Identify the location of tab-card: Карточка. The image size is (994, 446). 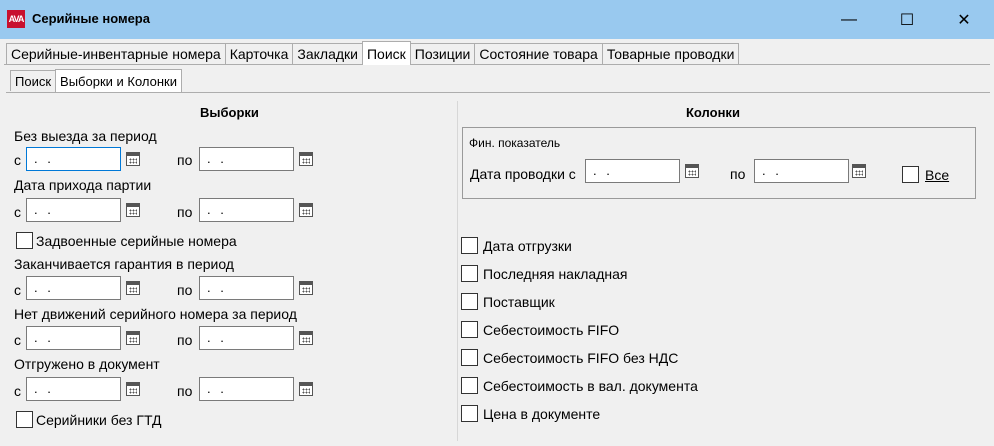
(259, 53).